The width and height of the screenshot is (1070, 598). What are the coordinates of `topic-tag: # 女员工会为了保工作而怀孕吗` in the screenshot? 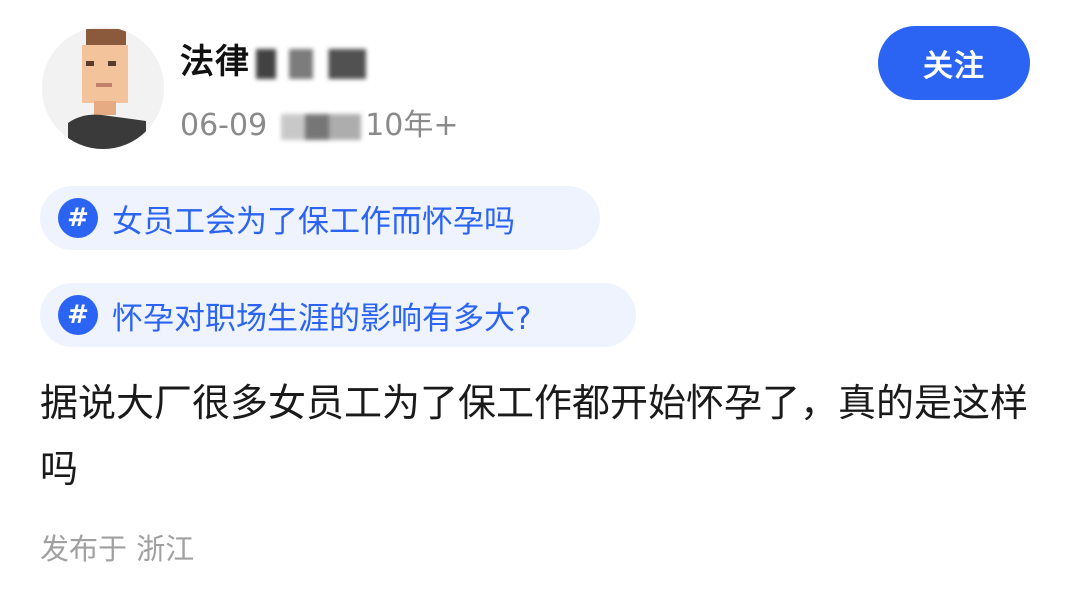 It's located at (320, 218).